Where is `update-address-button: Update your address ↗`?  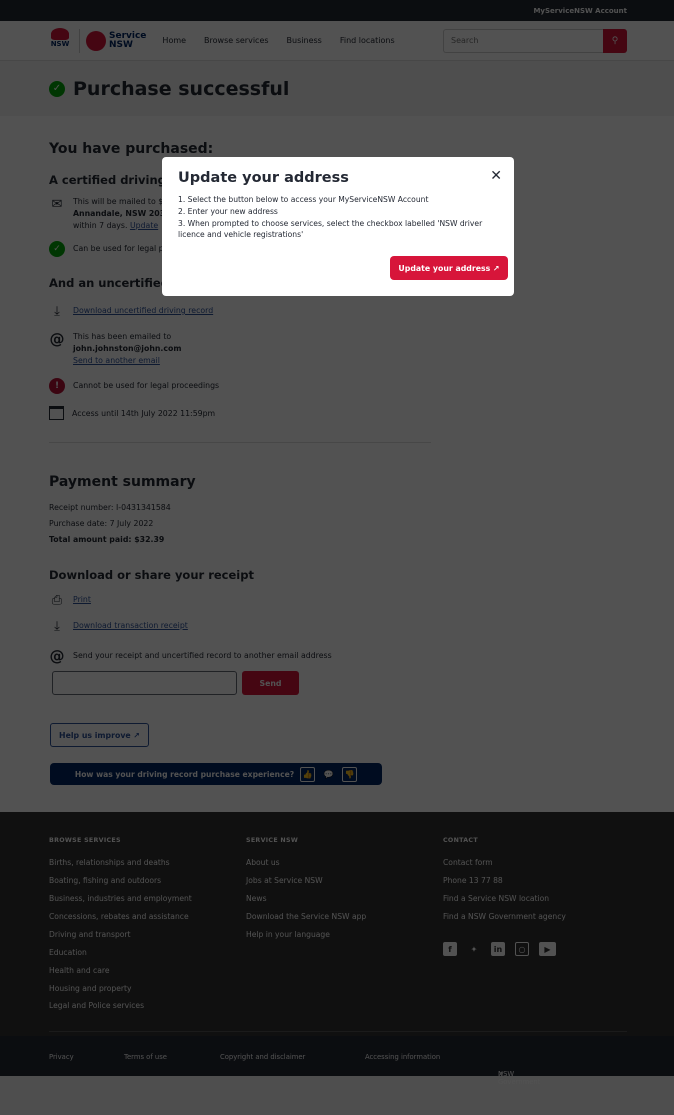 update-address-button: Update your address ↗ is located at coordinates (449, 268).